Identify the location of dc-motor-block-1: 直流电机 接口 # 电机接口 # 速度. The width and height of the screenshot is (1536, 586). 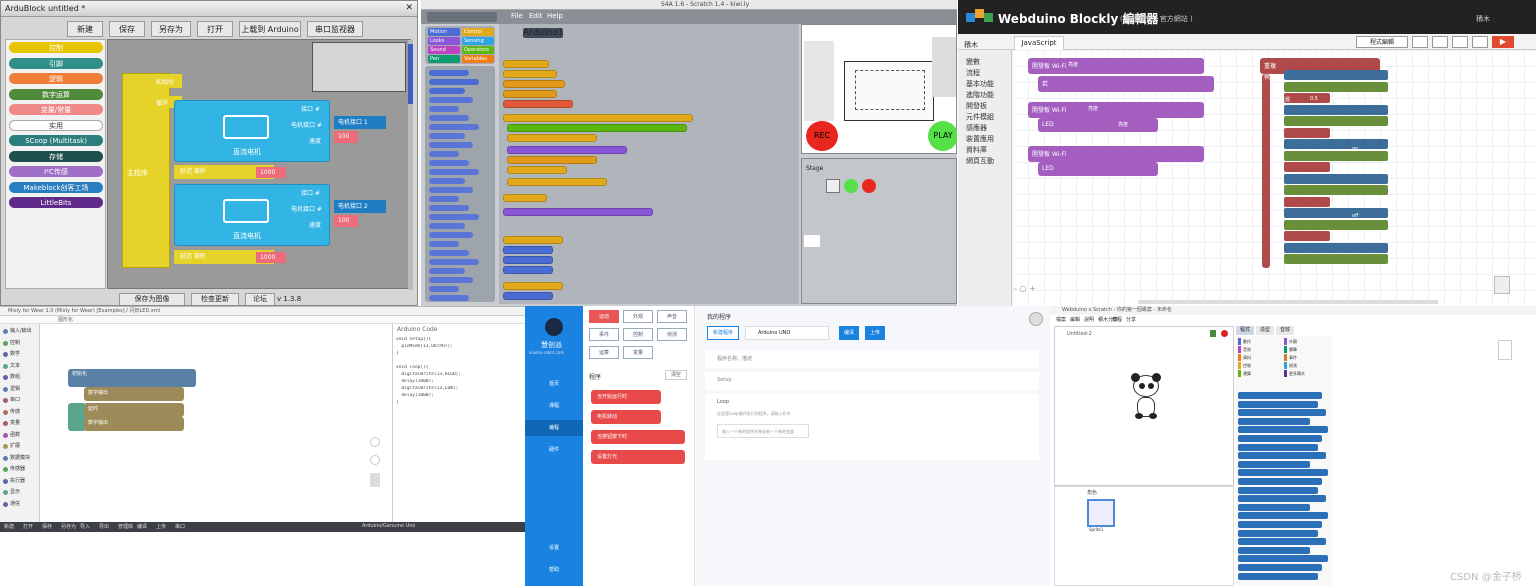
(252, 131).